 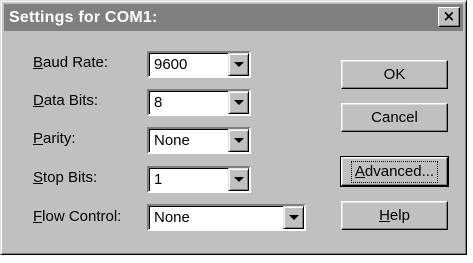 I want to click on parity-select: None, so click(x=199, y=140).